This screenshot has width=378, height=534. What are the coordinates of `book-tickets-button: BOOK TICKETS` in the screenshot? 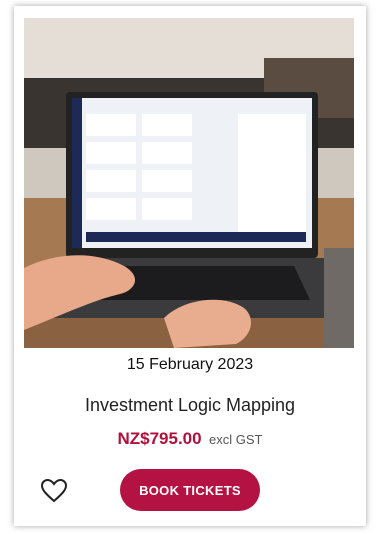 It's located at (190, 490).